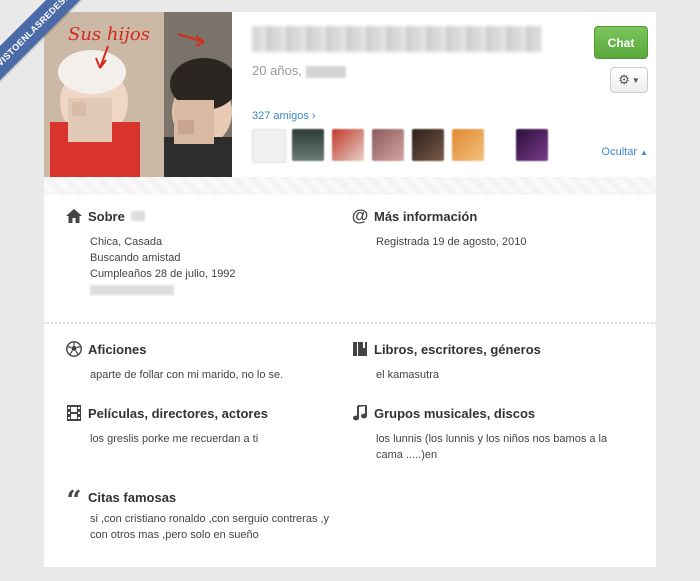 This screenshot has height=581, width=700. Describe the element at coordinates (350, 186) in the screenshot. I see `header-divider` at that location.